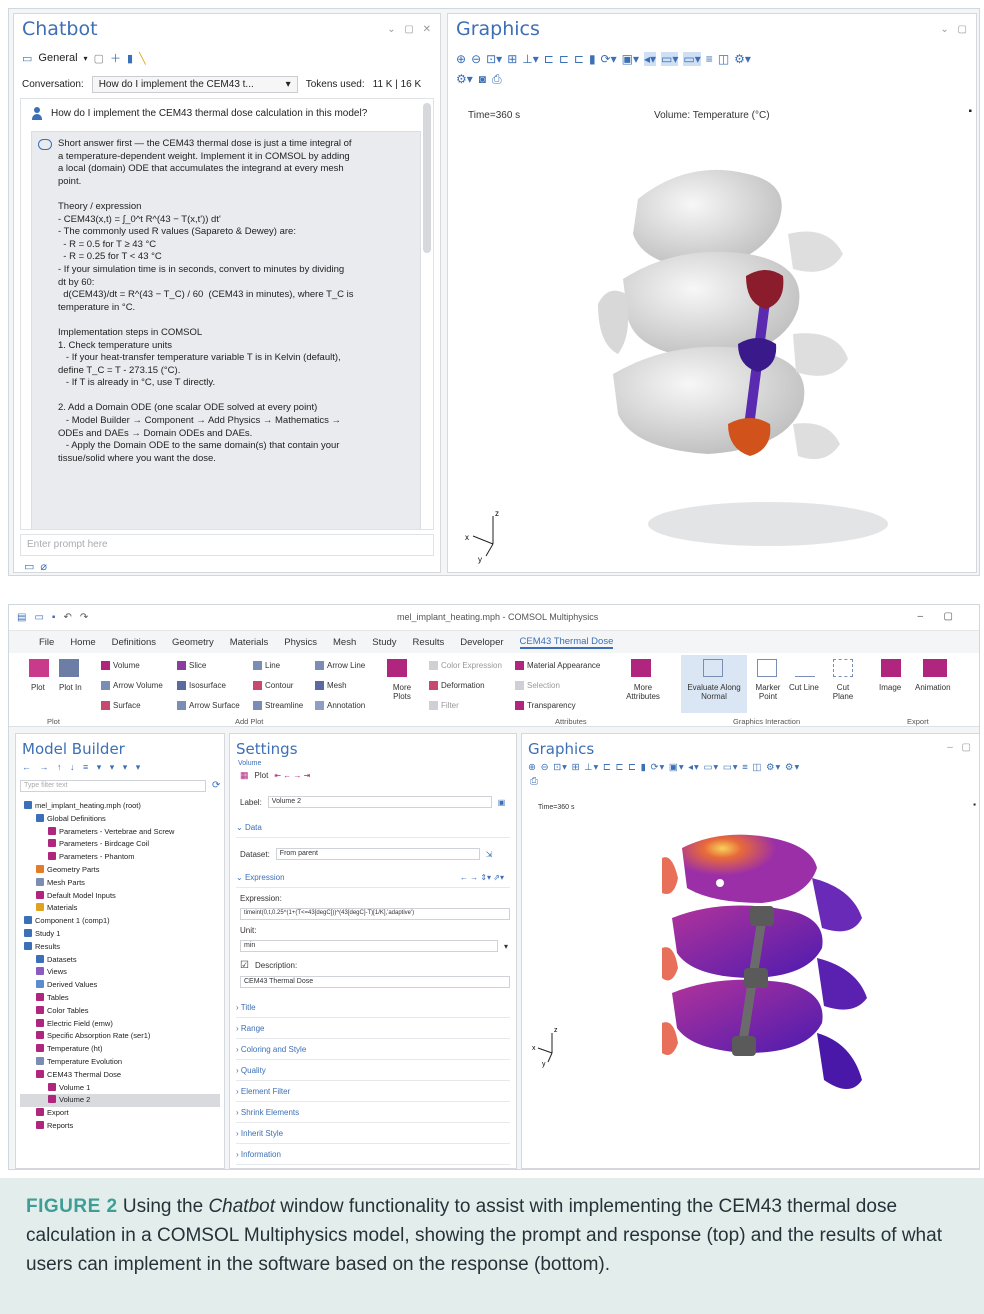 The height and width of the screenshot is (1314, 984). What do you see at coordinates (27, 58) in the screenshot?
I see `chat-icon: ▭` at bounding box center [27, 58].